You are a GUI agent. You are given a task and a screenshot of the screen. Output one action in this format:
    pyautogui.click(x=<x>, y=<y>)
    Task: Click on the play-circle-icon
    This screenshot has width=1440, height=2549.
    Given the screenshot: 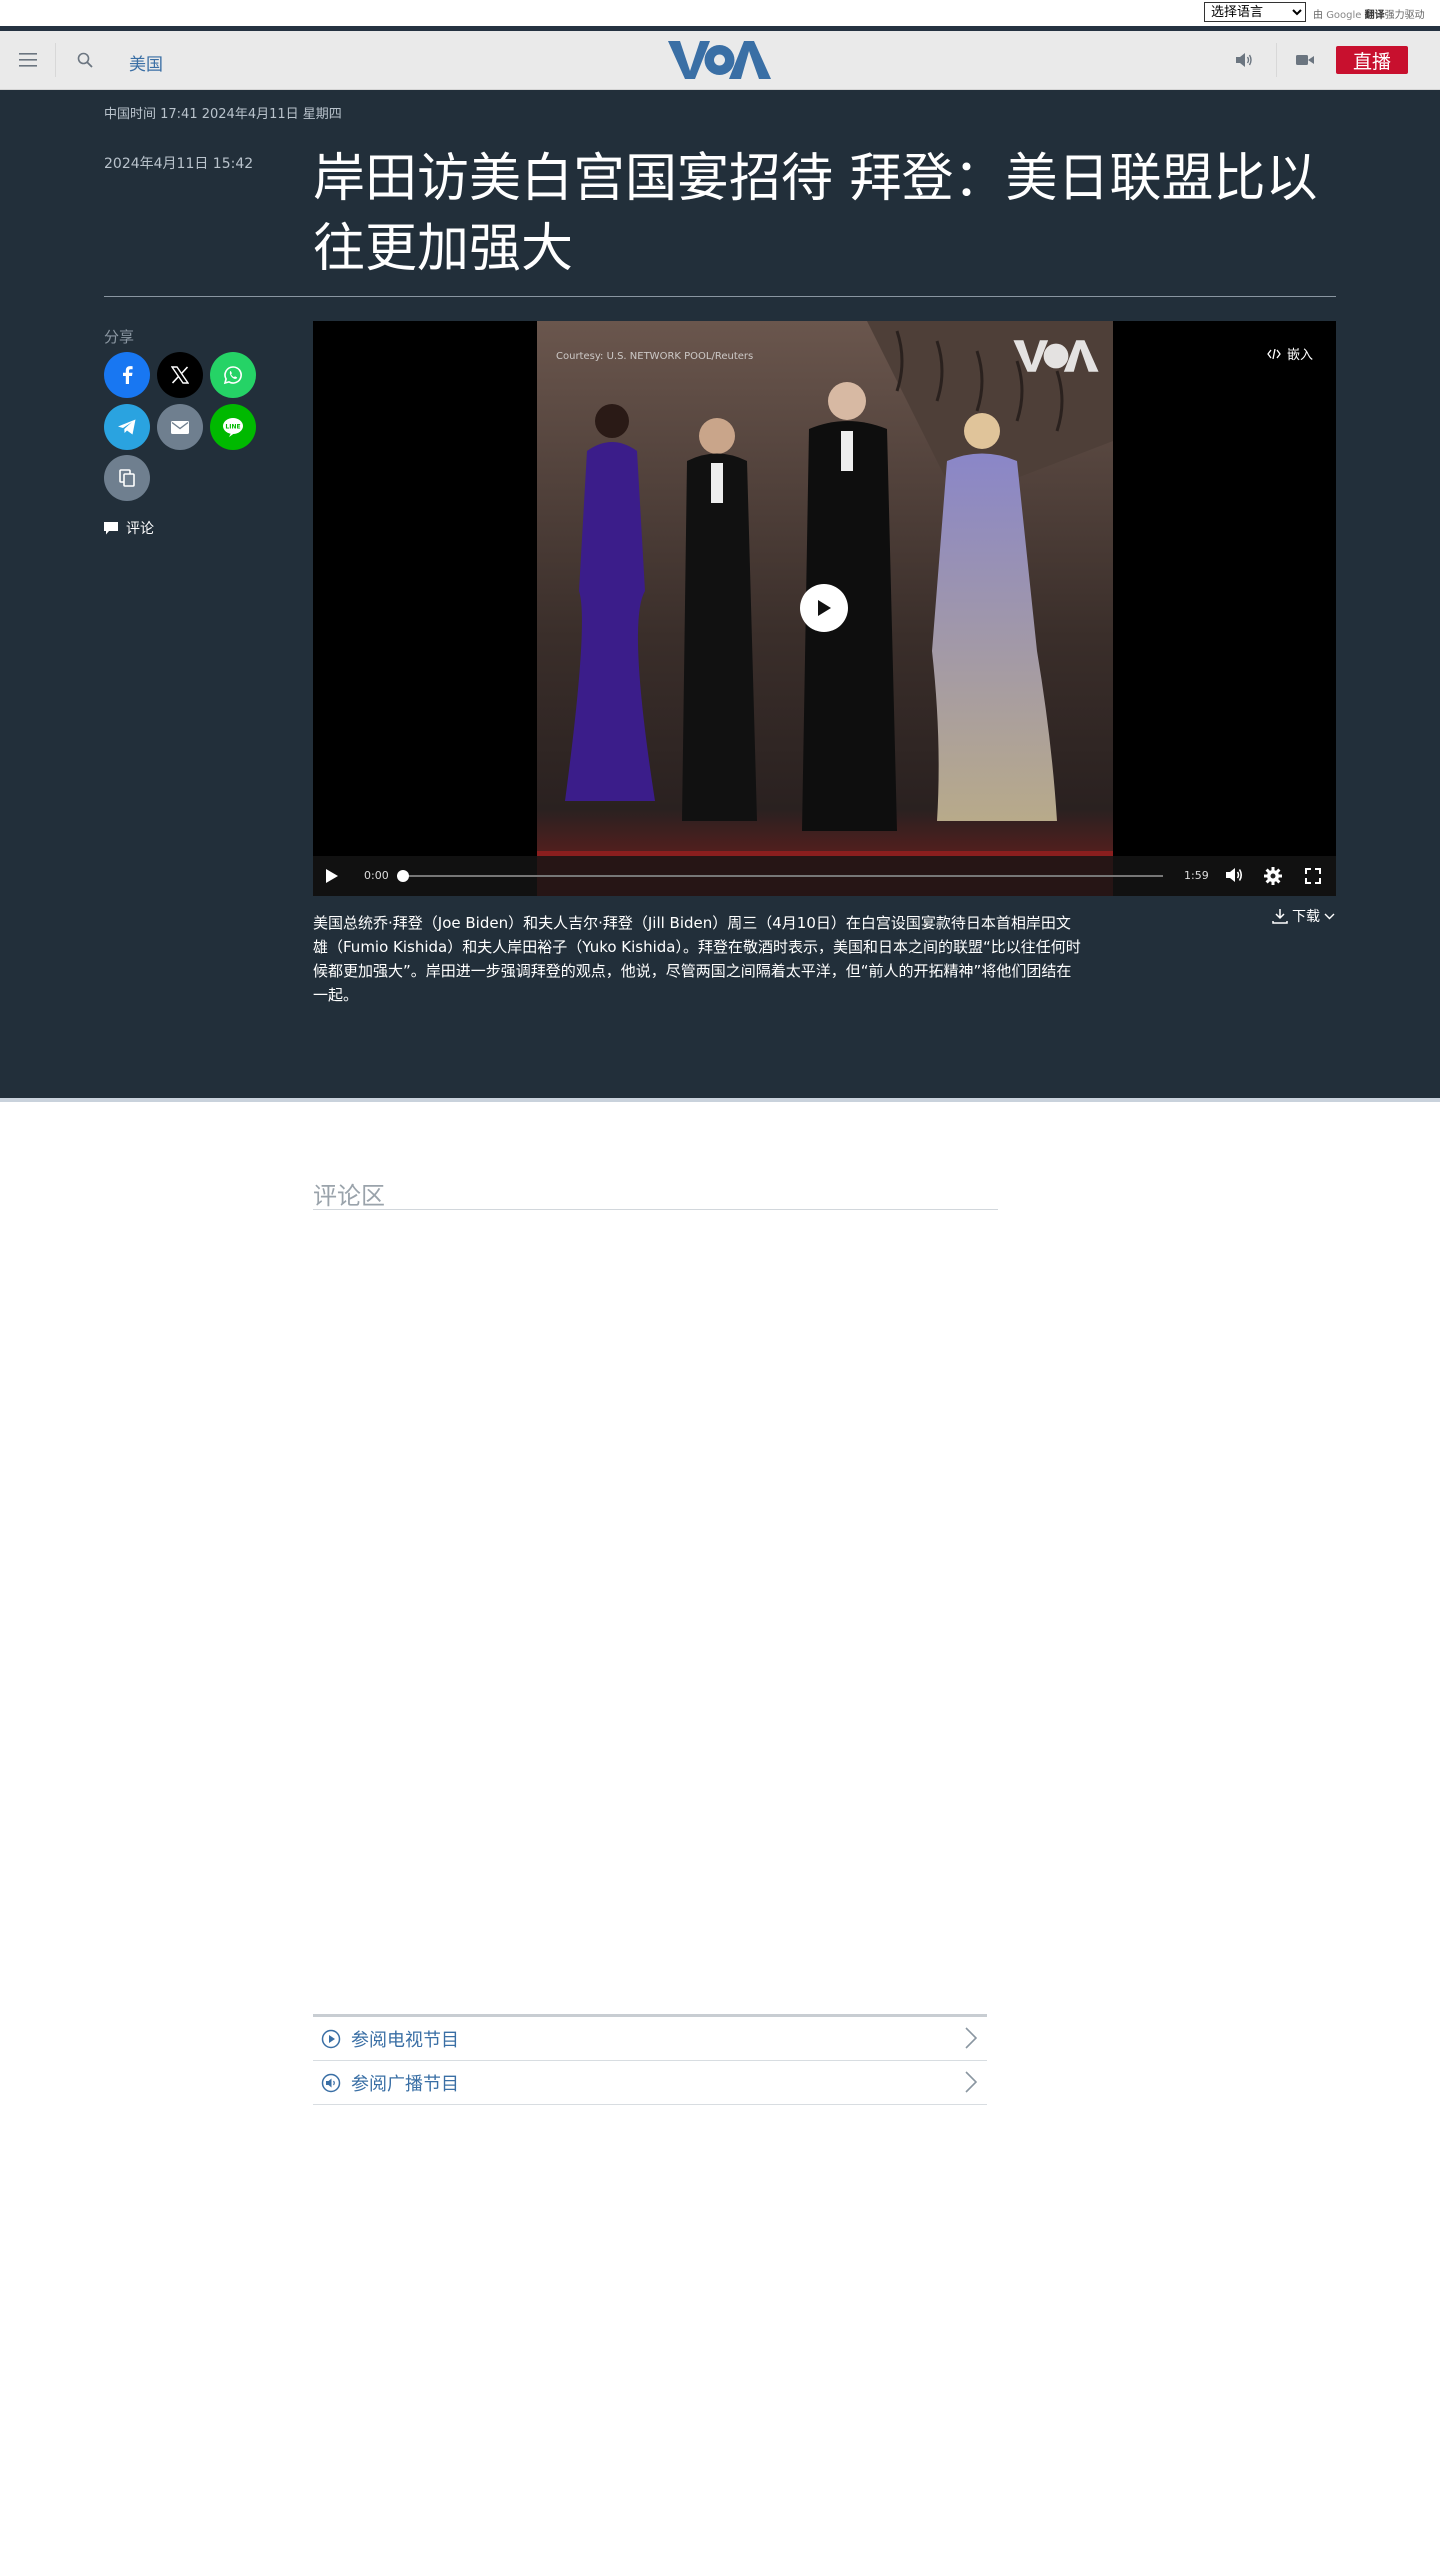 What is the action you would take?
    pyautogui.click(x=331, y=2041)
    